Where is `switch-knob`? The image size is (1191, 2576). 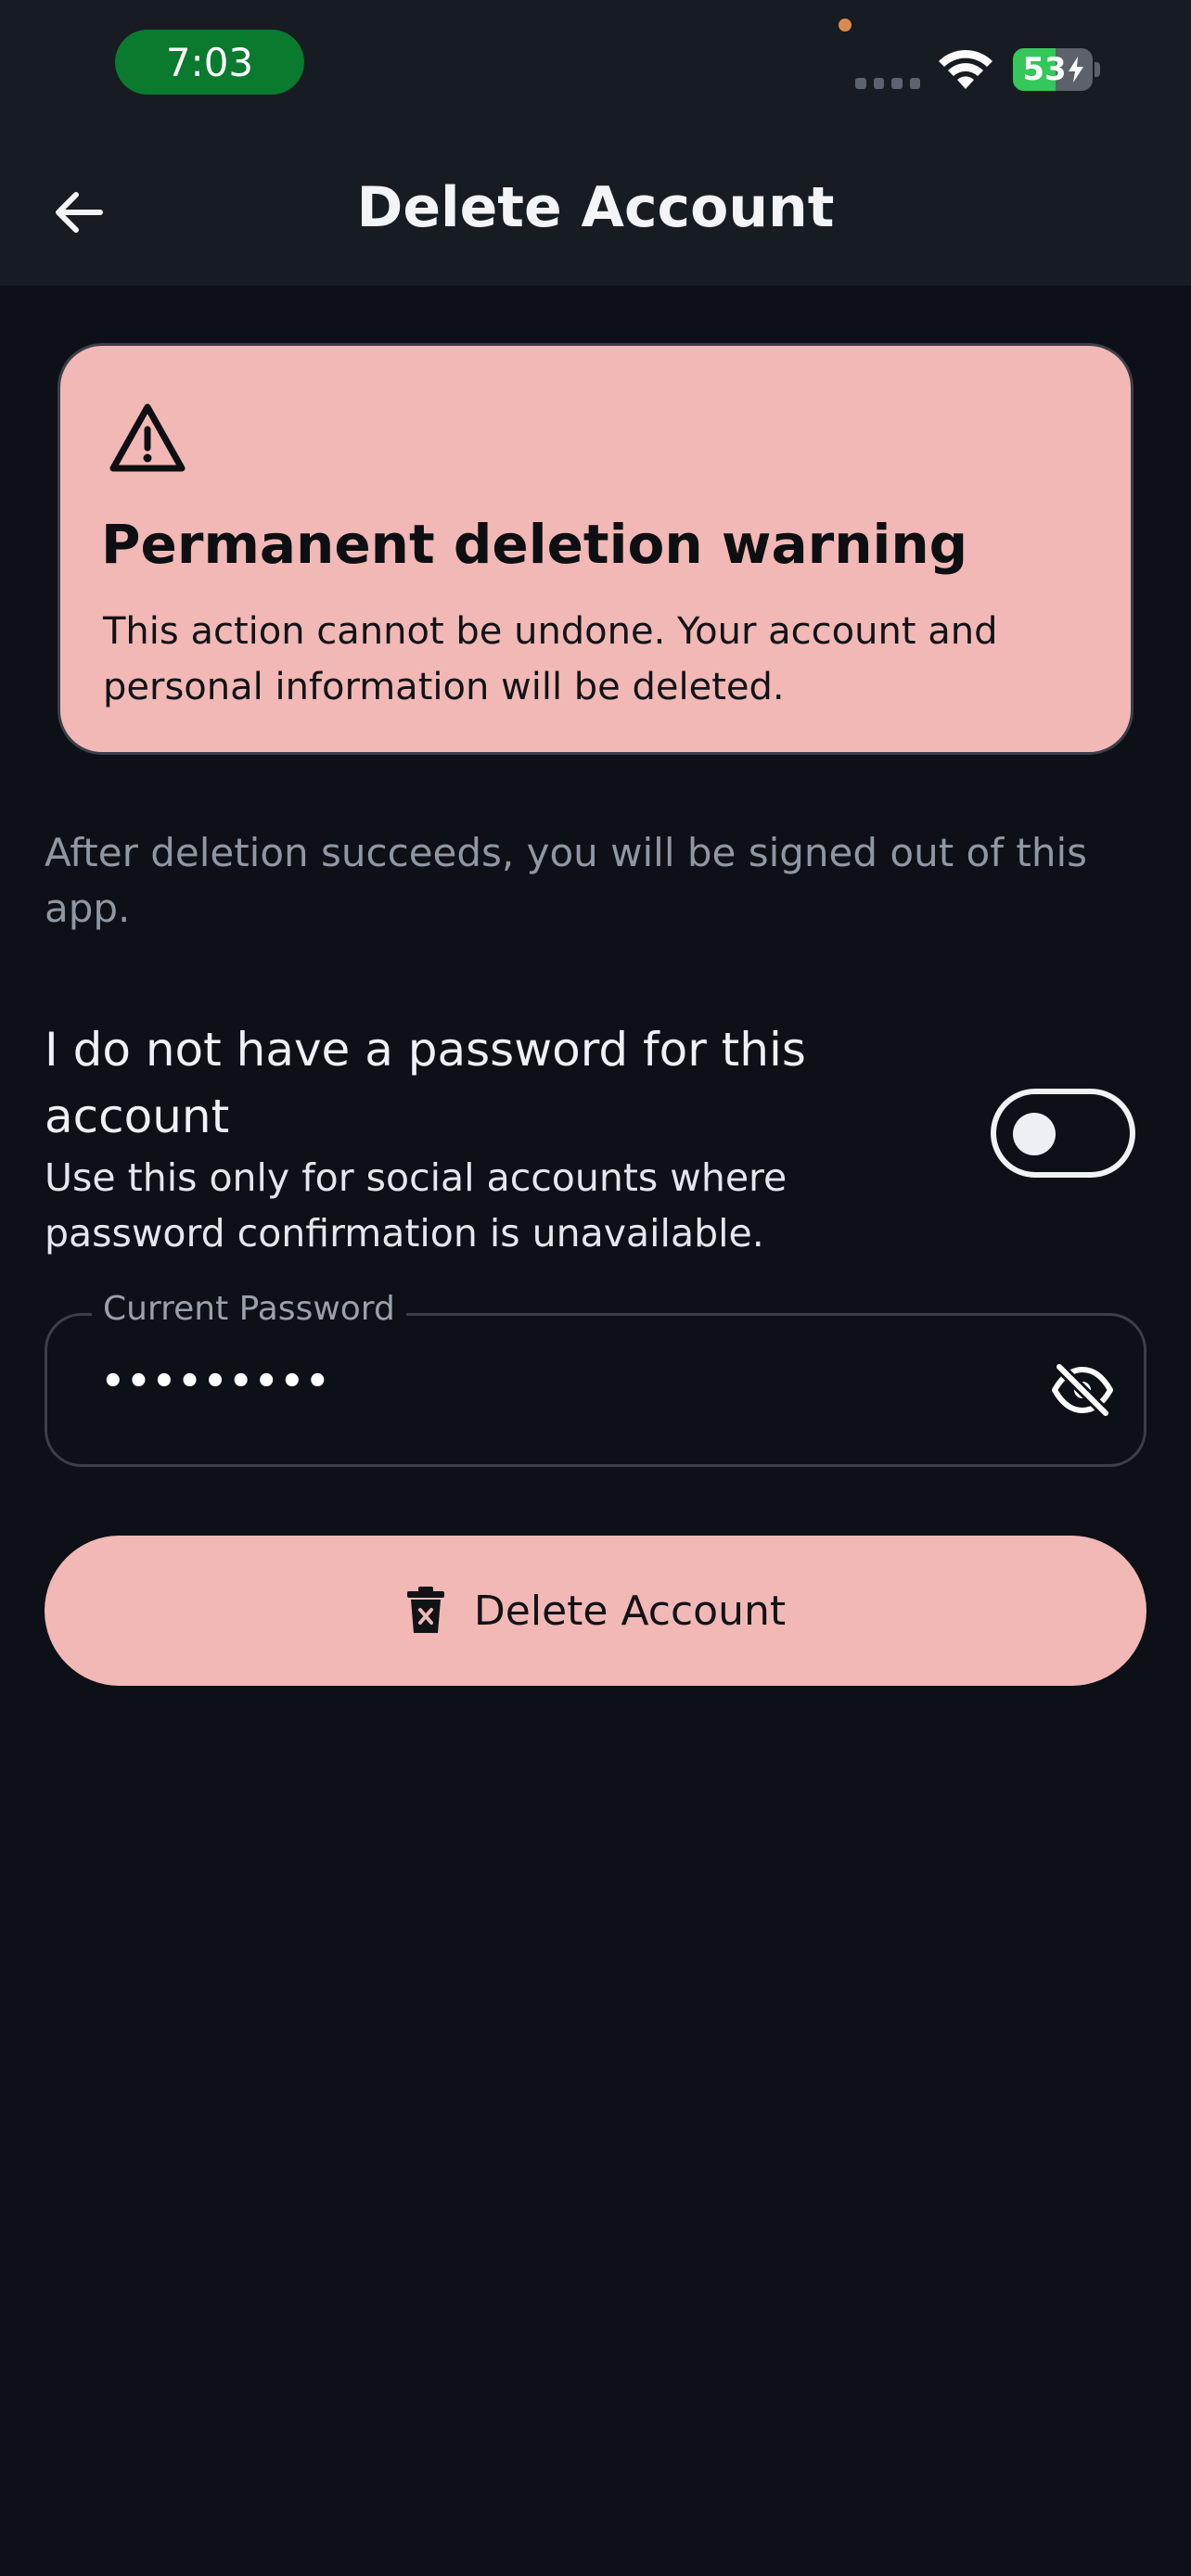
switch-knob is located at coordinates (1034, 1134).